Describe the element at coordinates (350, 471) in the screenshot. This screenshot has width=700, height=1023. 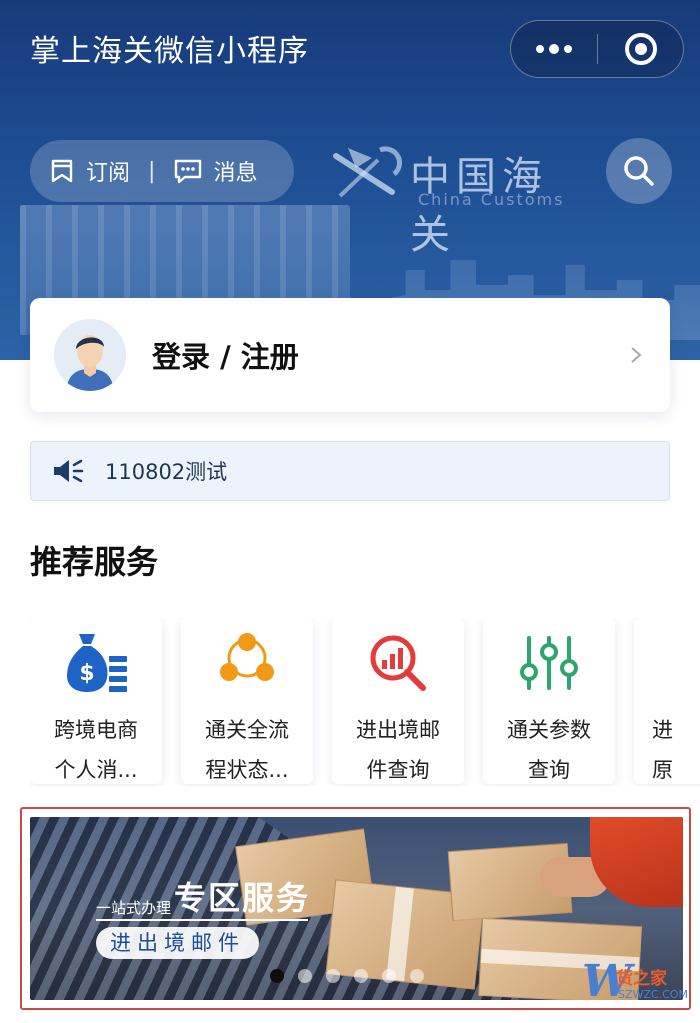
I see `notice-bar: 110802测试` at that location.